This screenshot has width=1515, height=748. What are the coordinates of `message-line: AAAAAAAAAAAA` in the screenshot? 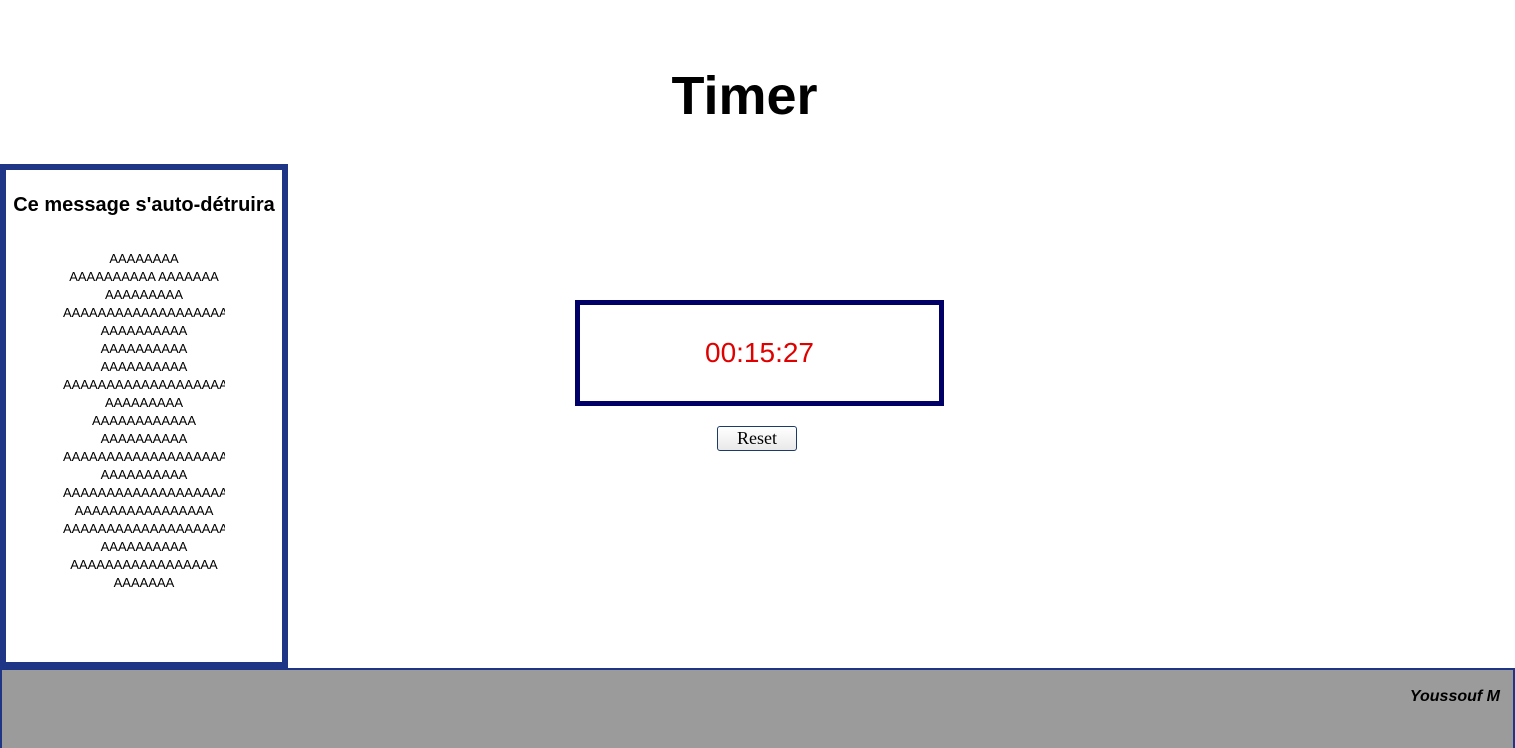 It's located at (144, 420).